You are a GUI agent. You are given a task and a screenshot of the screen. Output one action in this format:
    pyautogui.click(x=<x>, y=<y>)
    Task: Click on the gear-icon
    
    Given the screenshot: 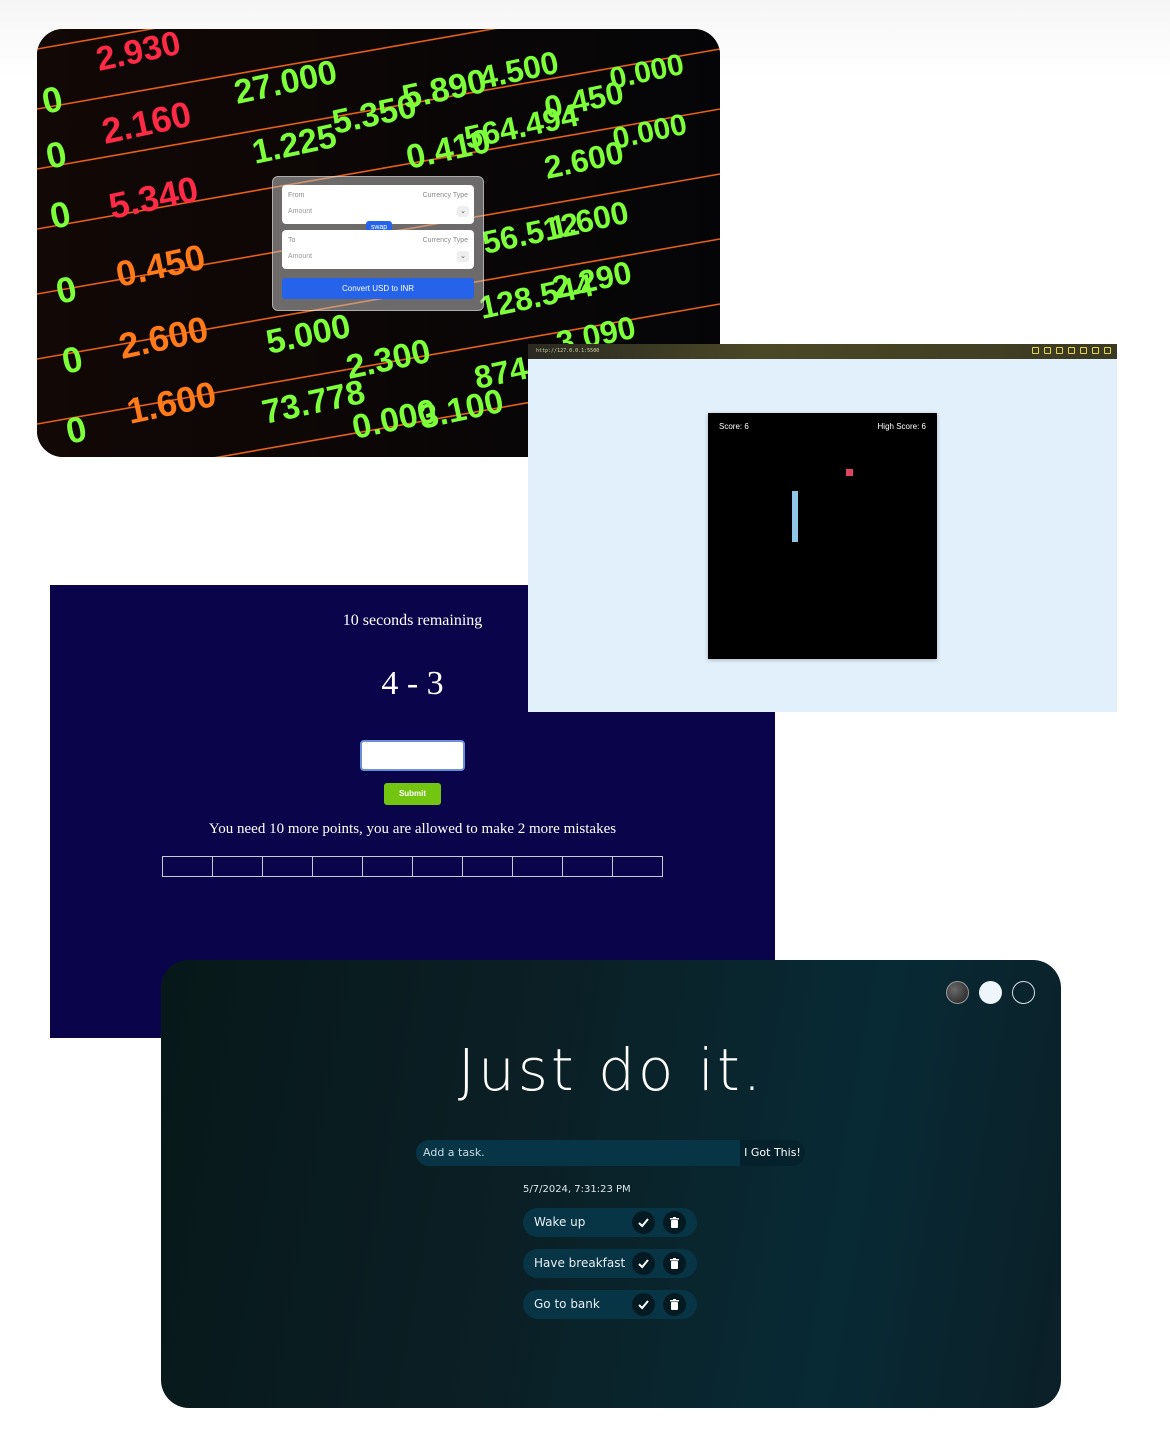 What is the action you would take?
    pyautogui.click(x=1071, y=350)
    